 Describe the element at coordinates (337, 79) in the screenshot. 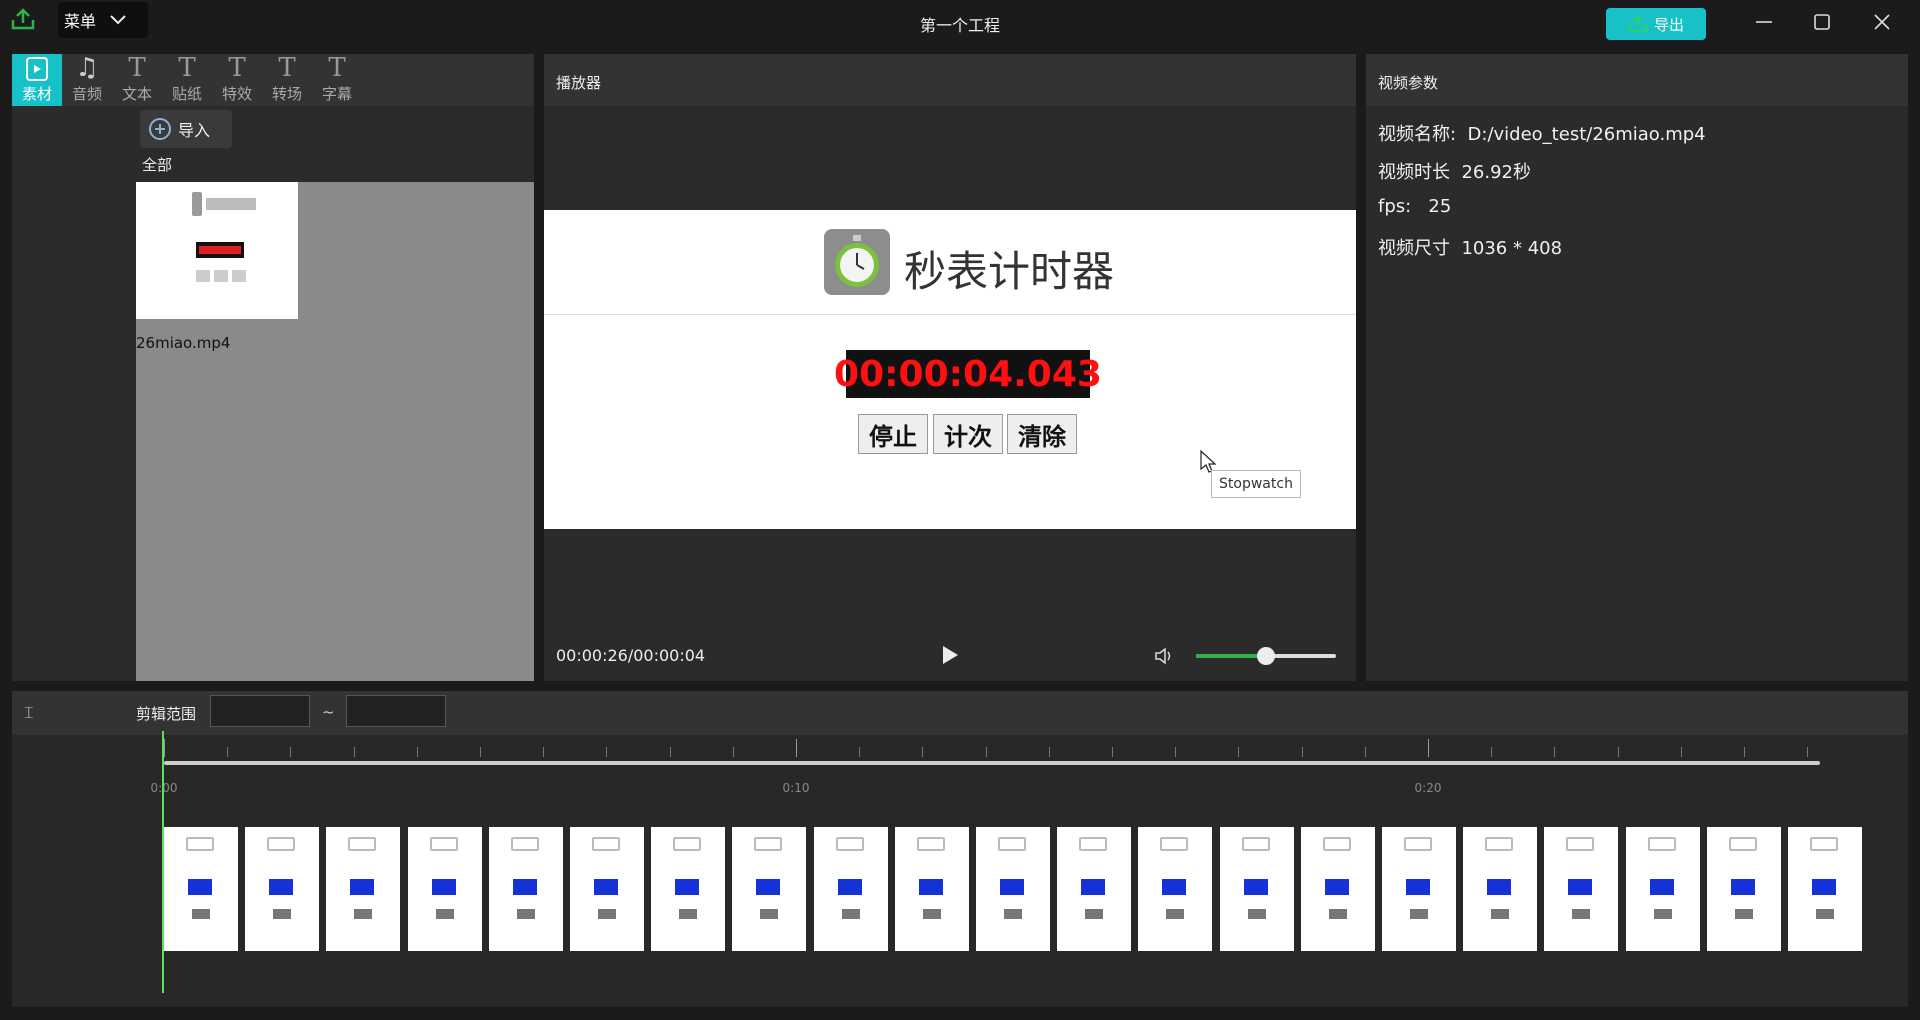

I see `tab-subtitle: T 字幕` at that location.